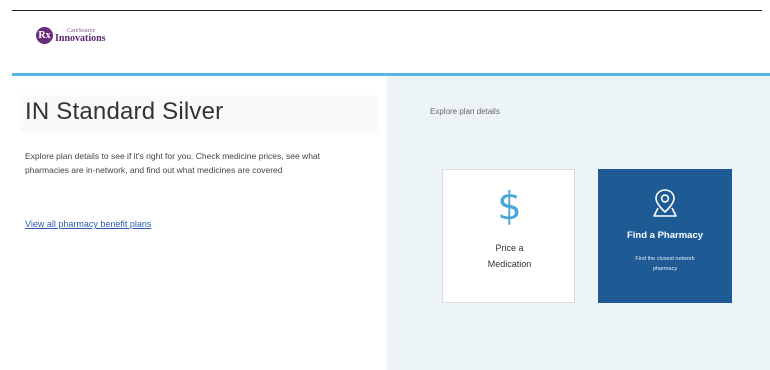 This screenshot has width=770, height=370. What do you see at coordinates (665, 264) in the screenshot?
I see `find-pharmacy-subtitle: Find the closest network pharmacy` at bounding box center [665, 264].